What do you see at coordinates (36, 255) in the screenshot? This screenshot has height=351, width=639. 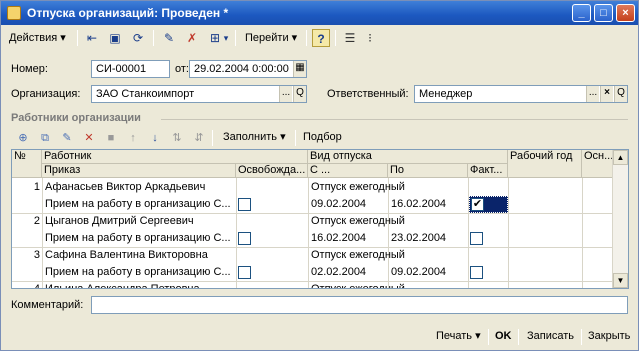 I see `row-number: 3` at bounding box center [36, 255].